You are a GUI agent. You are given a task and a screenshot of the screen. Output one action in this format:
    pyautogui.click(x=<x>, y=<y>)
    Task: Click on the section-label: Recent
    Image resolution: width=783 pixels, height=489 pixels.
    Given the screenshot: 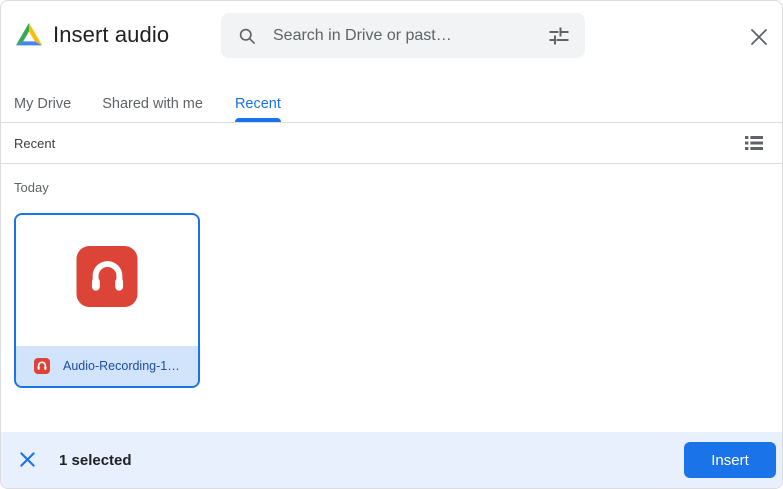 What is the action you would take?
    pyautogui.click(x=35, y=143)
    